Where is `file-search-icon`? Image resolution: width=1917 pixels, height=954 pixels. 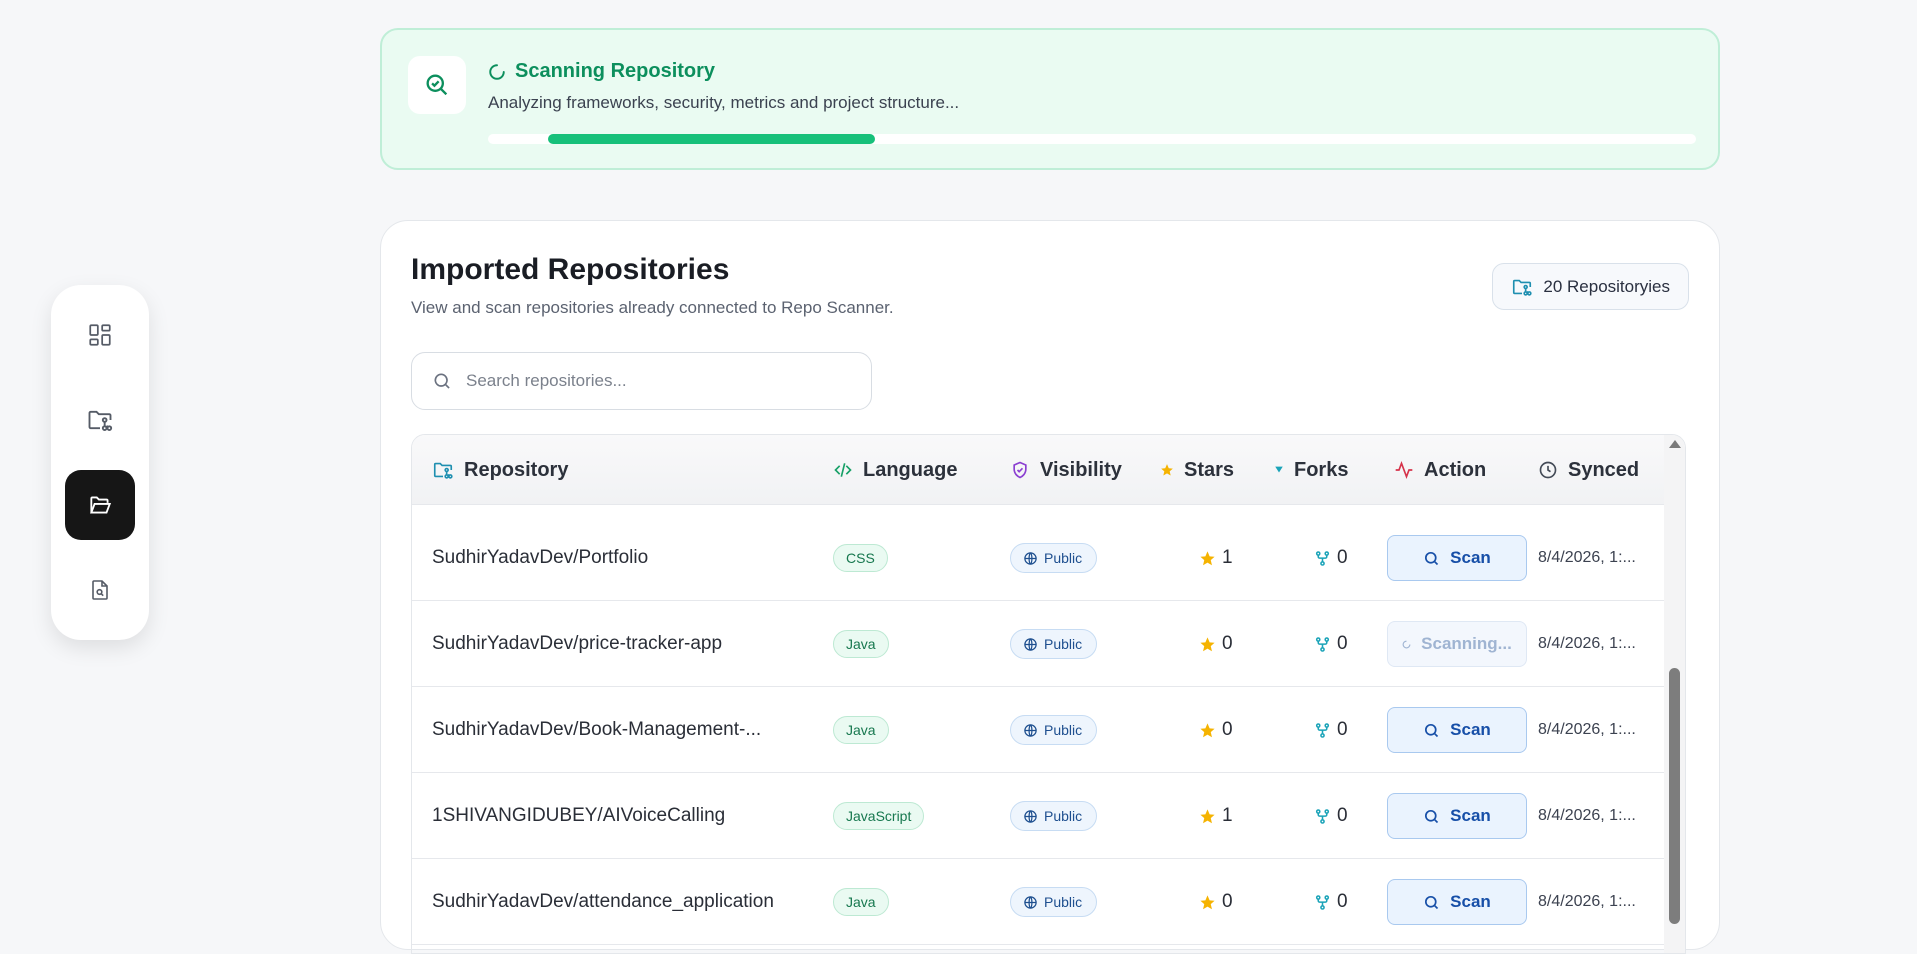
file-search-icon is located at coordinates (100, 590).